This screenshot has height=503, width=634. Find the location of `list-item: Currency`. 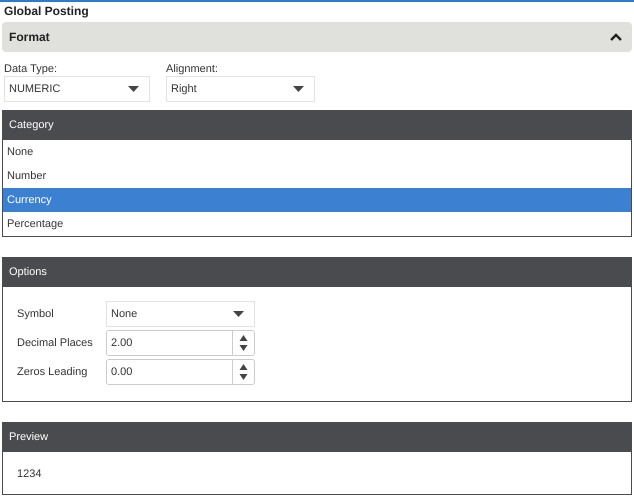

list-item: Currency is located at coordinates (317, 200).